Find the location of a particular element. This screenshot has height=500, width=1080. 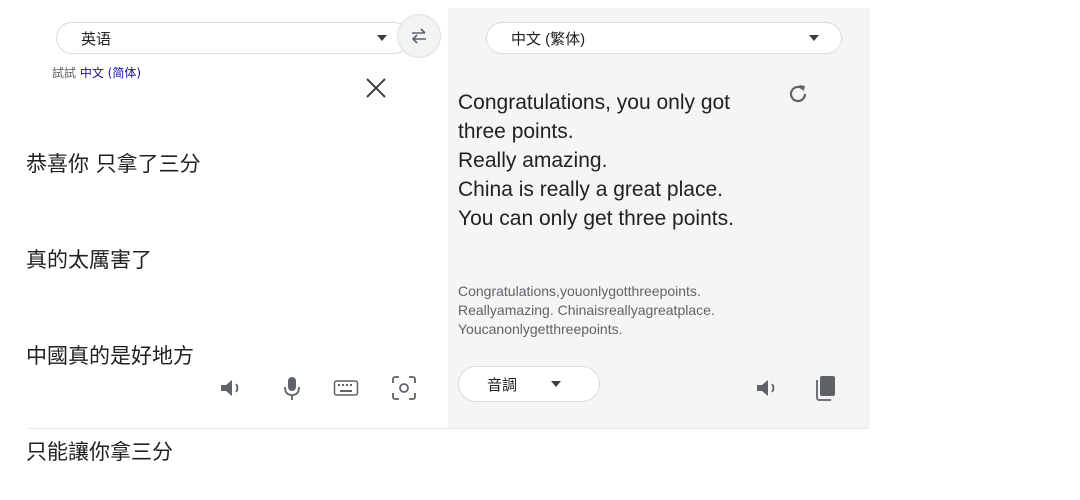

translation-line: China is really a great place. is located at coordinates (590, 189).